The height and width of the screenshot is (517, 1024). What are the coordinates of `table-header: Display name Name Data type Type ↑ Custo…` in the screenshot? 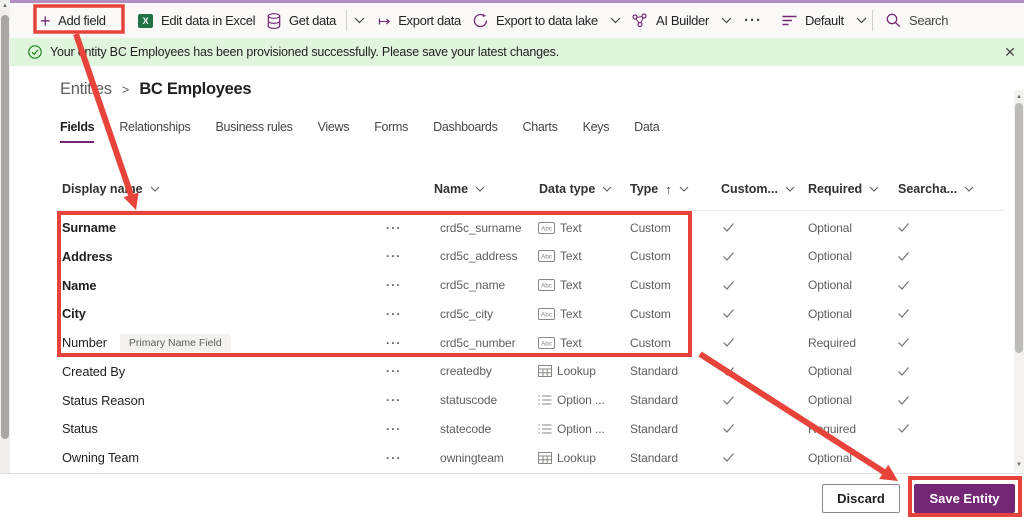 It's located at (507, 195).